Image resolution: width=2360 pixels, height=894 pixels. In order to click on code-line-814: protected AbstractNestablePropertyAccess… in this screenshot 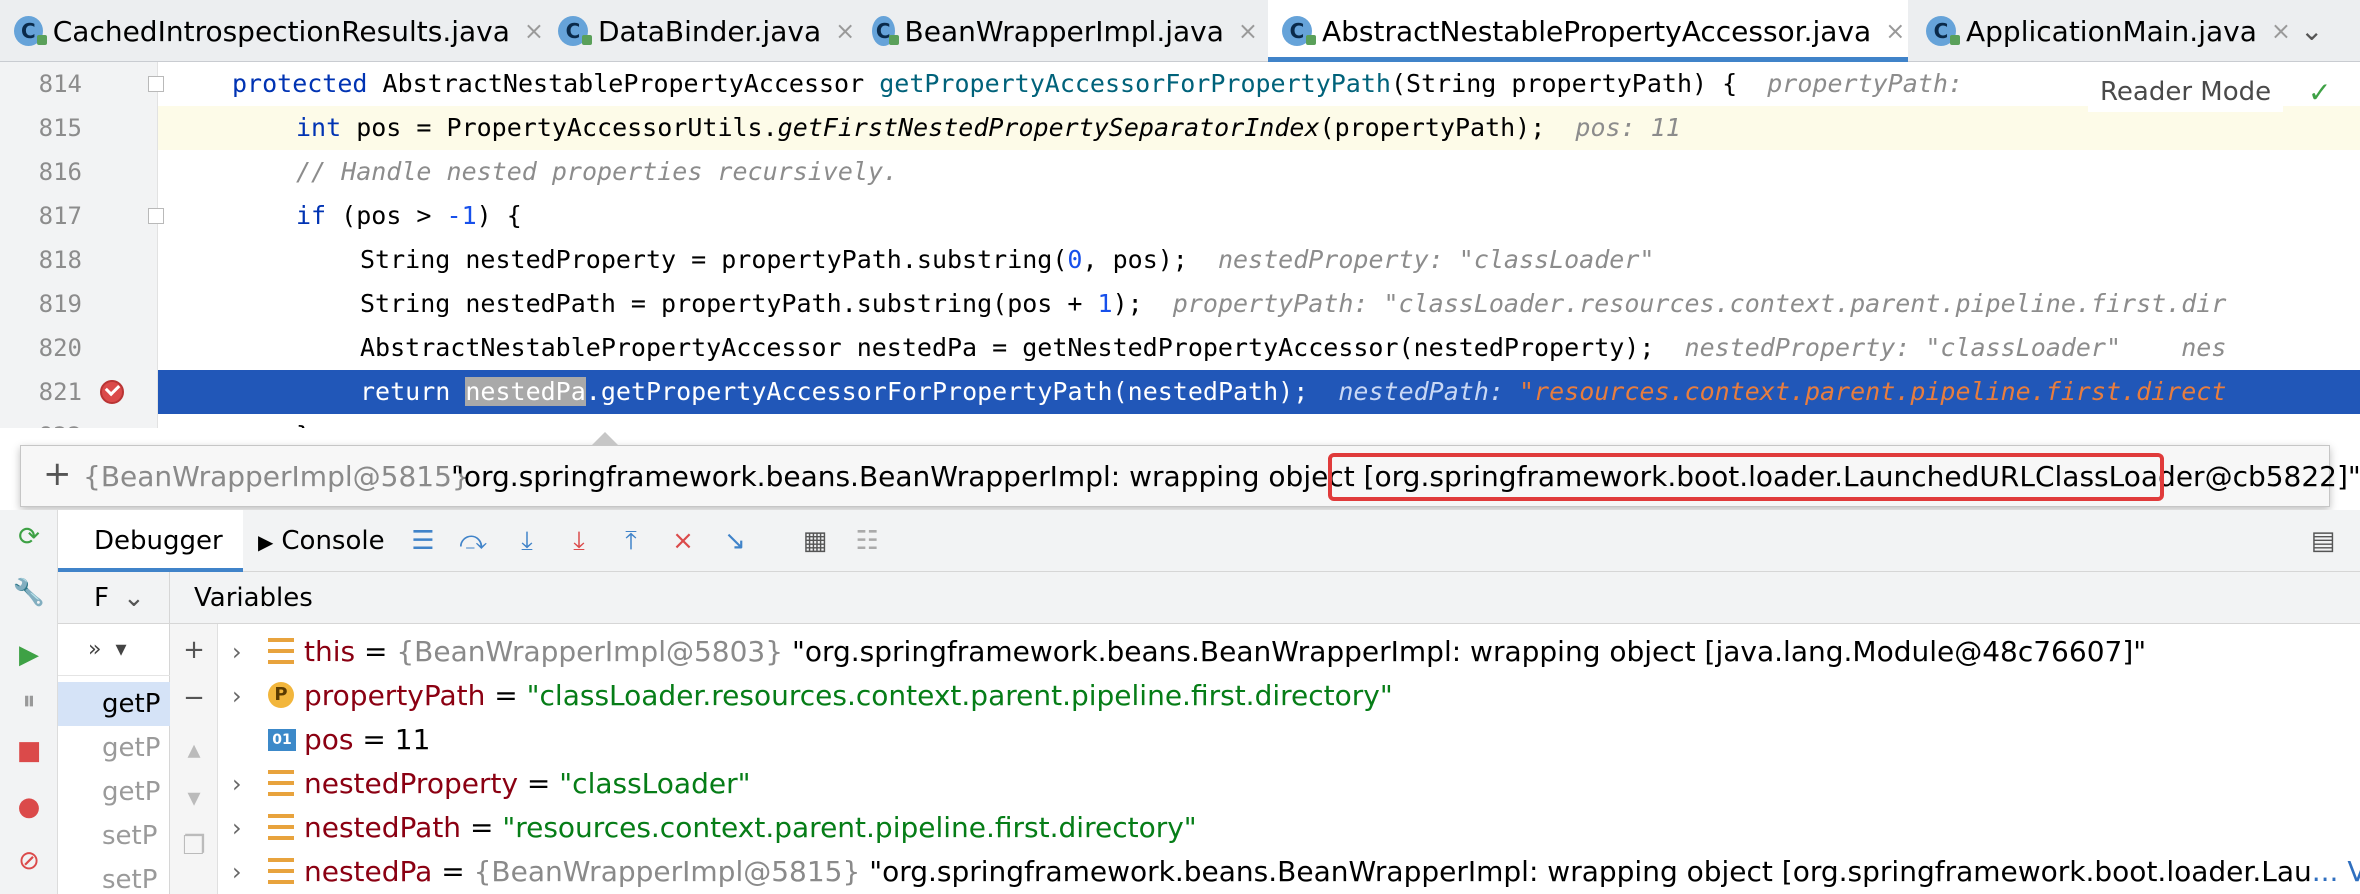, I will do `click(1259, 84)`.